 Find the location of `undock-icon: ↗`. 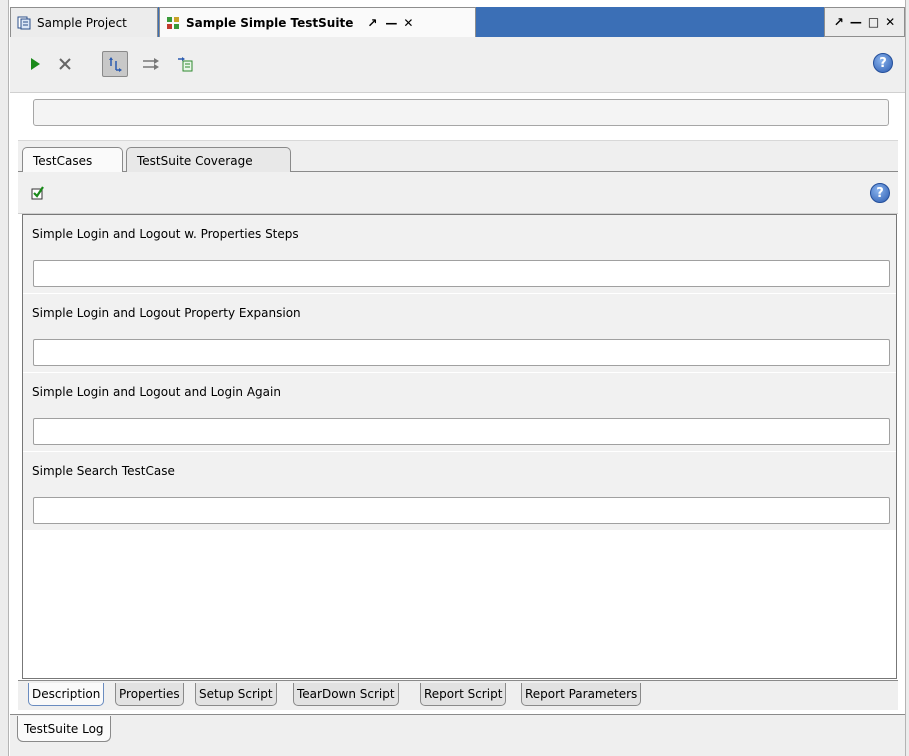

undock-icon: ↗ is located at coordinates (839, 22).